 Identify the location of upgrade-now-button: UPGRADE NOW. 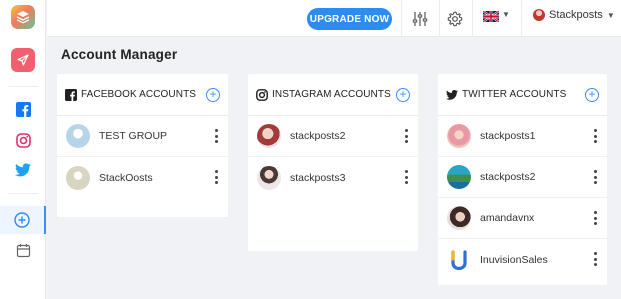
(349, 19).